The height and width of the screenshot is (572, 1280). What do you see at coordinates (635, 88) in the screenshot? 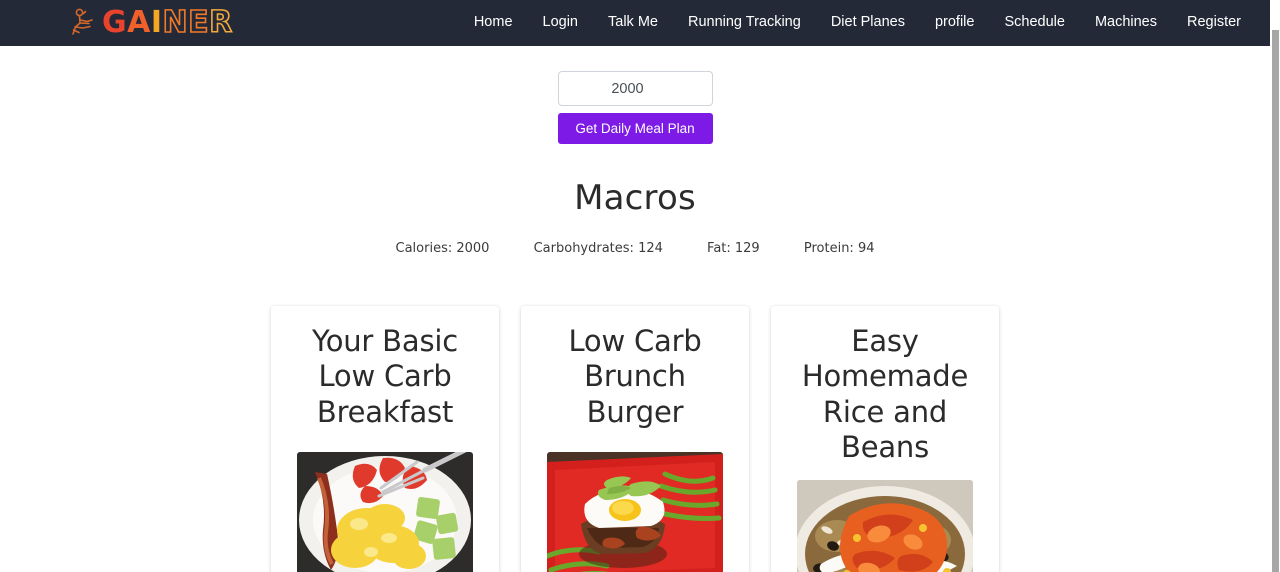
I see `calorie-input` at bounding box center [635, 88].